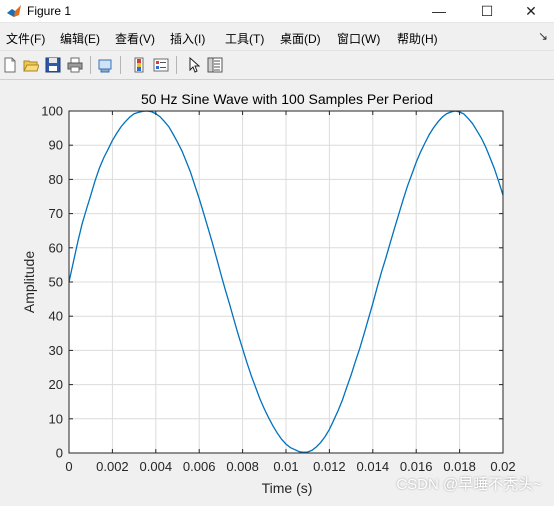 The width and height of the screenshot is (554, 506). I want to click on menu-view: 查看(V), so click(135, 38).